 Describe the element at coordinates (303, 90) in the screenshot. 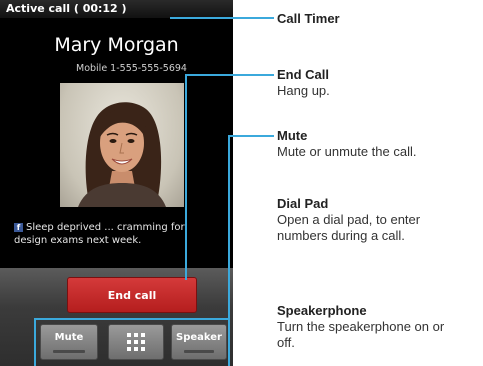

I see `callout-end-call-desc: Hang up.` at that location.